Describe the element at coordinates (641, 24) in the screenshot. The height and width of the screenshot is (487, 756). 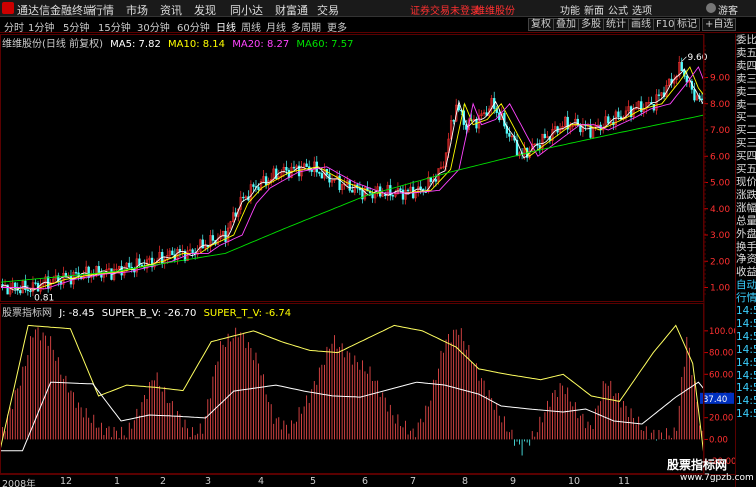
I see `draw-line-button: 画线` at that location.